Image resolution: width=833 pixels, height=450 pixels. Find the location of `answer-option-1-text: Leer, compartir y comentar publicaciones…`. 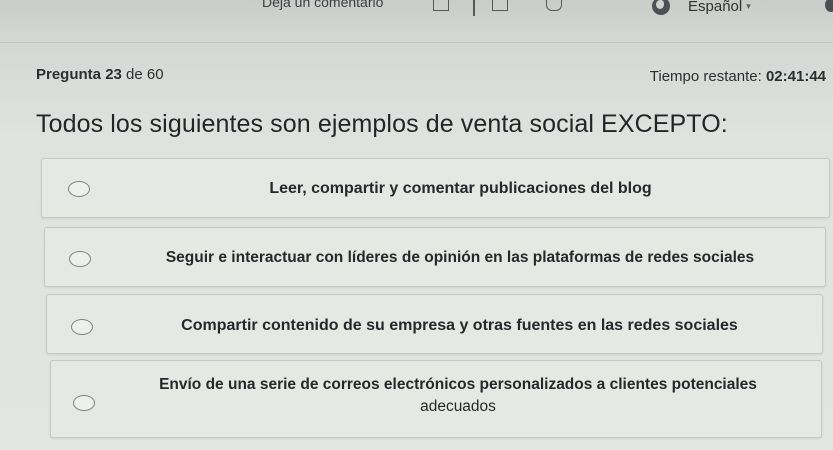

answer-option-1-text: Leer, compartir y comentar publicaciones… is located at coordinates (460, 188).